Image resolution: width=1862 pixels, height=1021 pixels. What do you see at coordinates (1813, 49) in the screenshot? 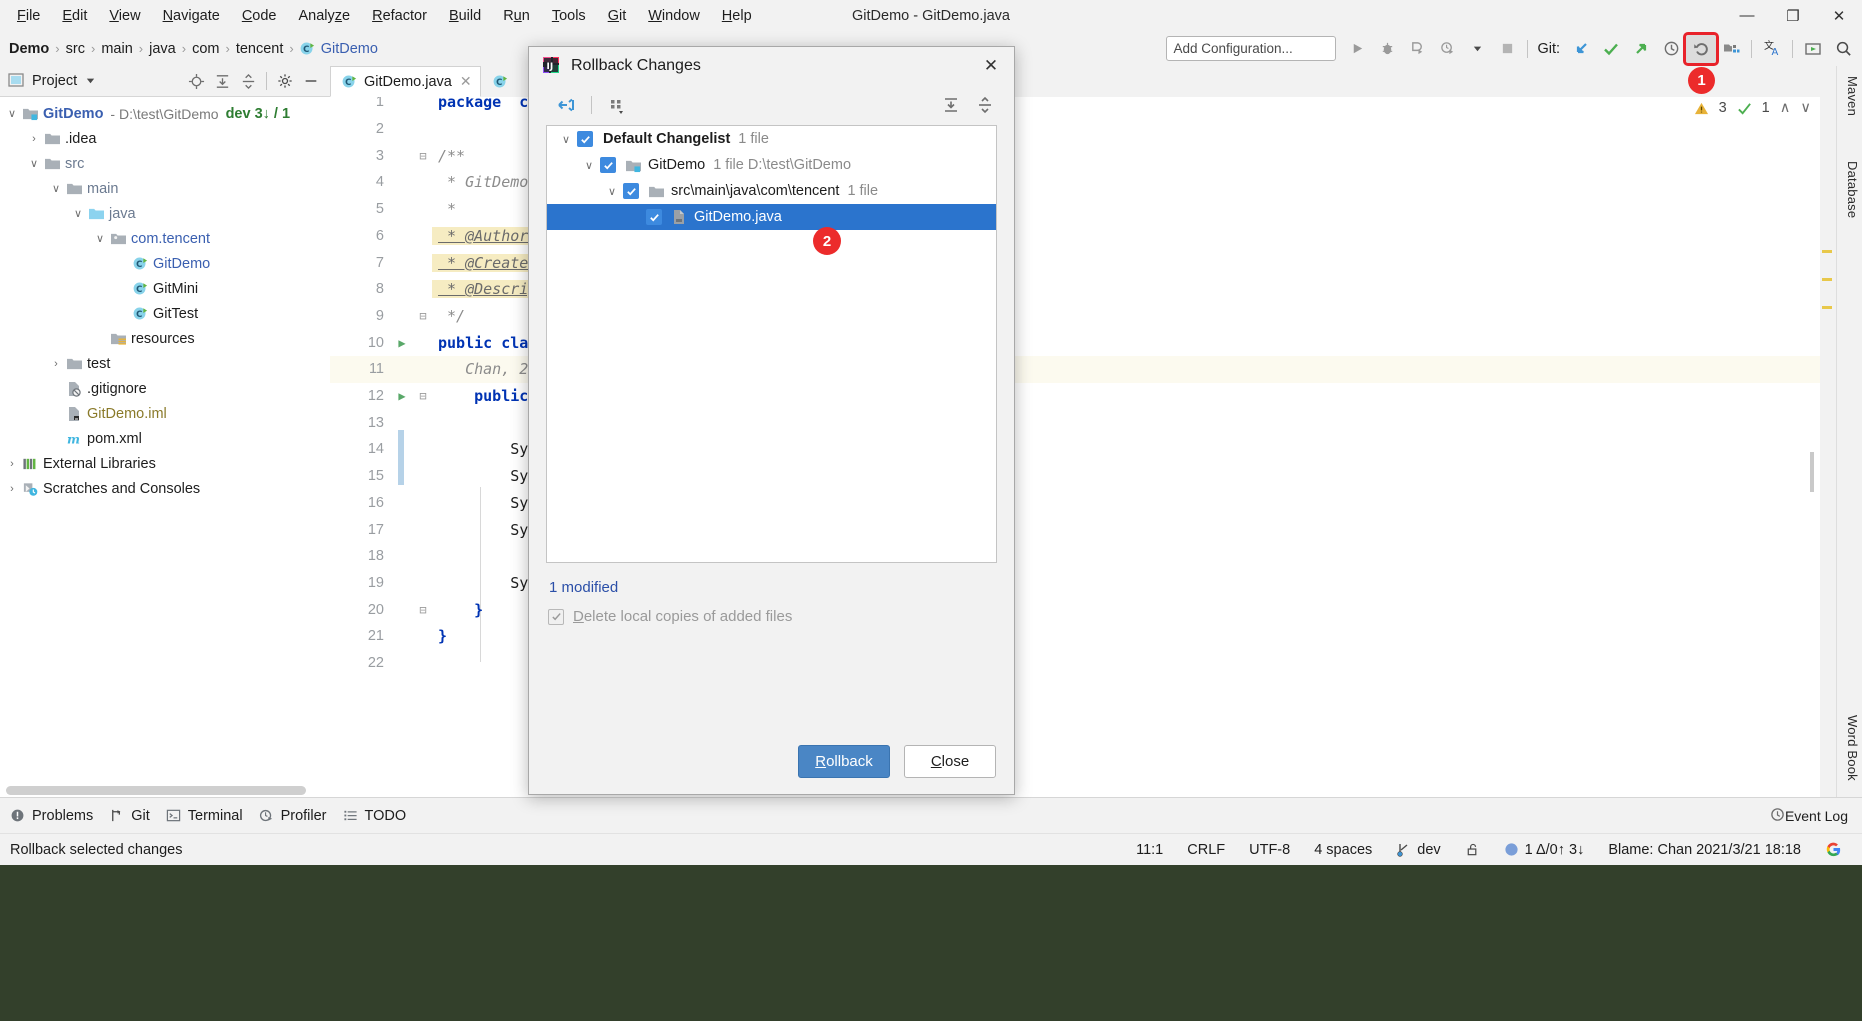
I see `presentation-icon` at bounding box center [1813, 49].